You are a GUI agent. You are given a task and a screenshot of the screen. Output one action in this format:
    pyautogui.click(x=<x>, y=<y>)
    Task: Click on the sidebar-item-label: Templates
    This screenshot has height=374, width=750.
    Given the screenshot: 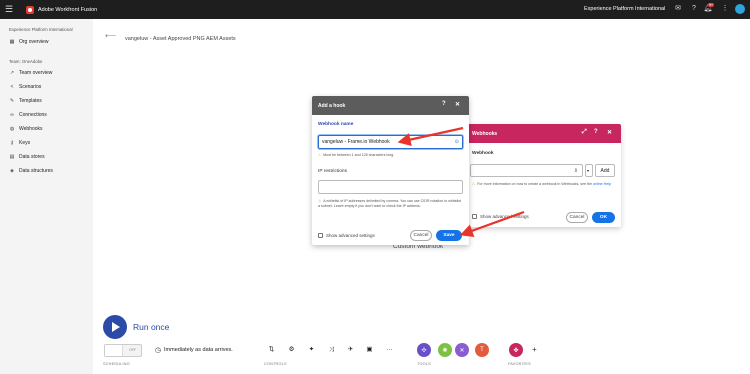 What is the action you would take?
    pyautogui.click(x=30, y=101)
    